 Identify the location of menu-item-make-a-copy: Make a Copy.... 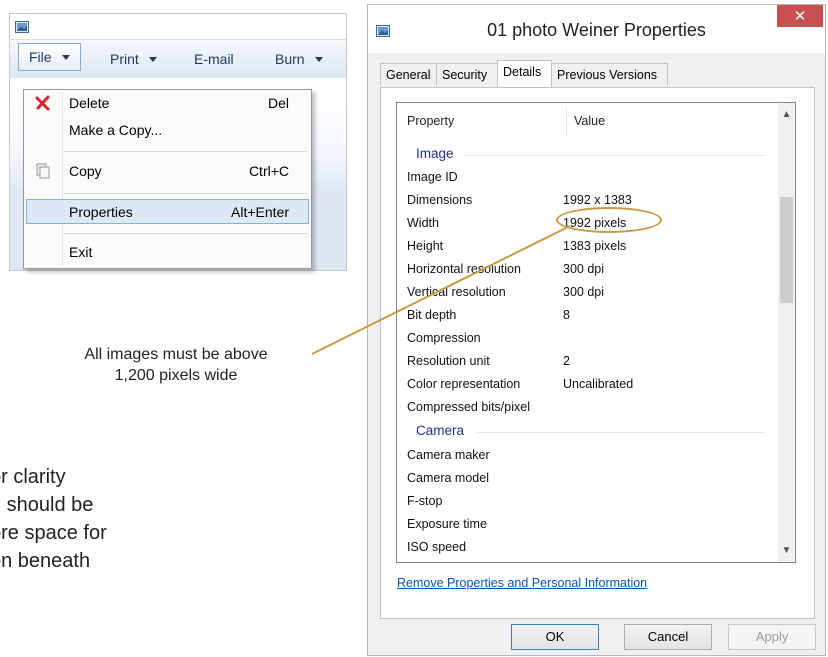
(167, 130).